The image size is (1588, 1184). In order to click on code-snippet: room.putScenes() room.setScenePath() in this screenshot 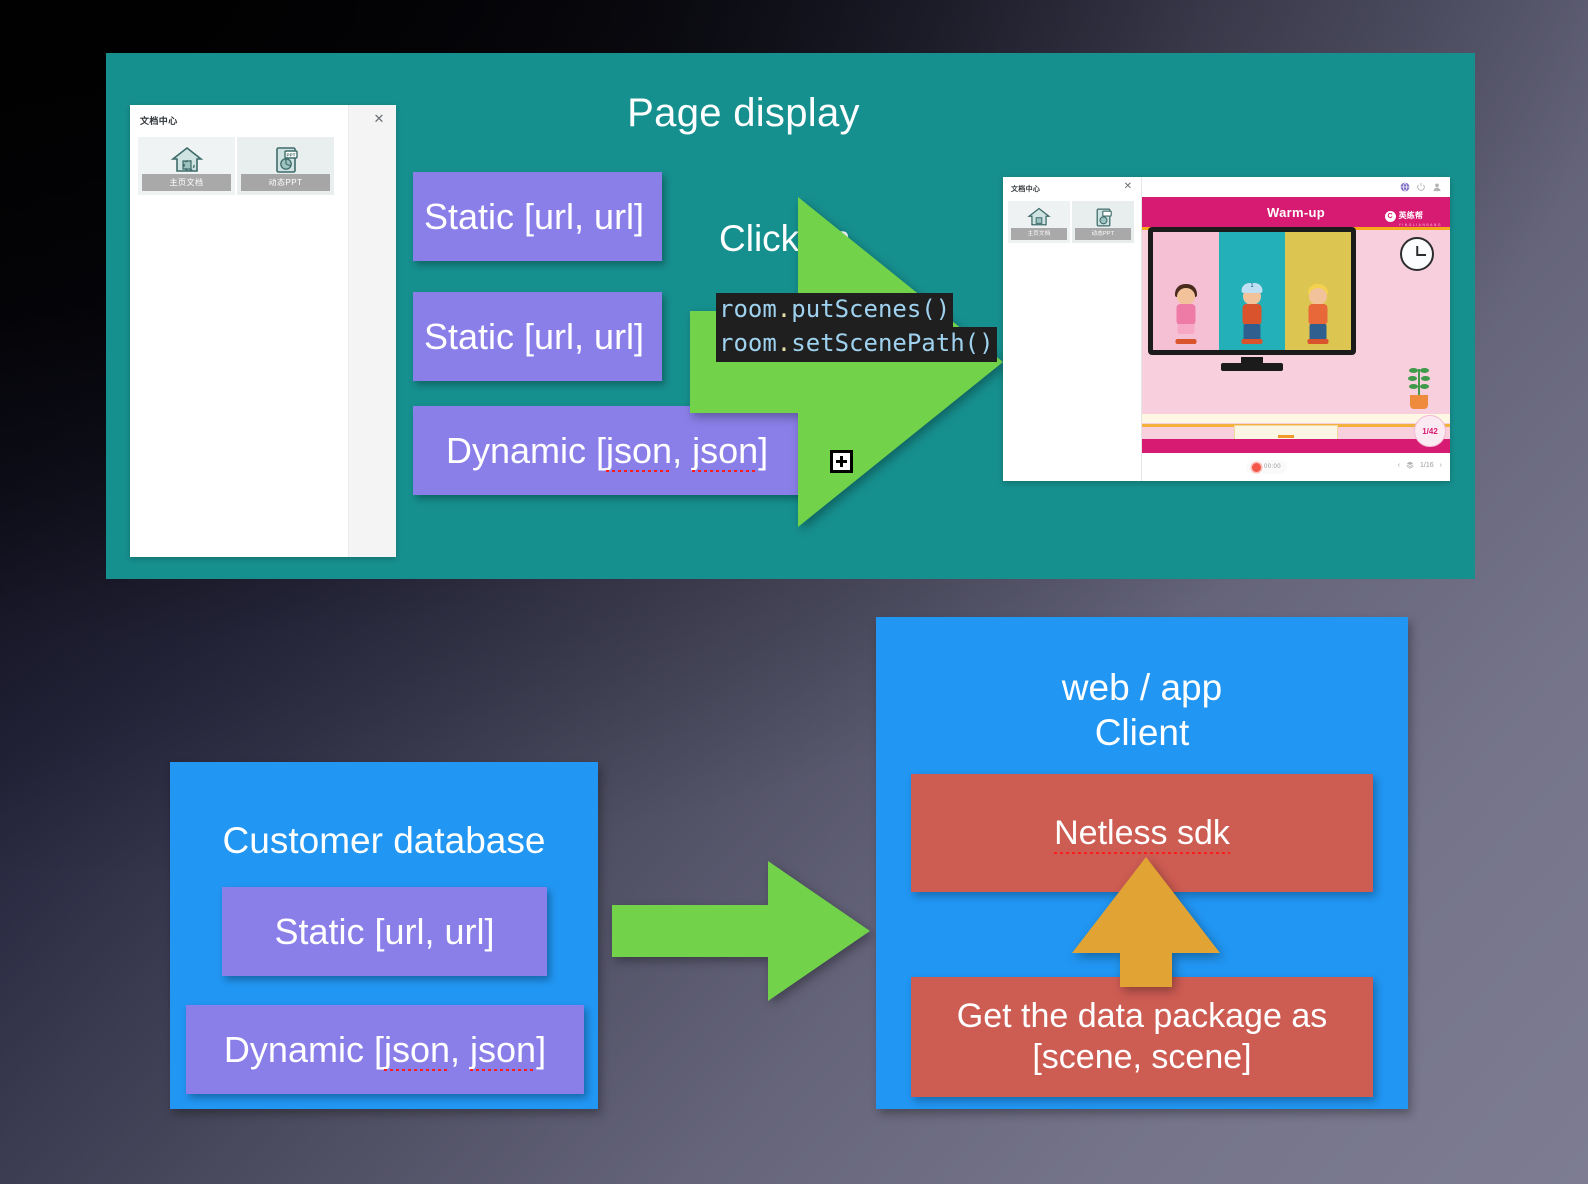, I will do `click(856, 327)`.